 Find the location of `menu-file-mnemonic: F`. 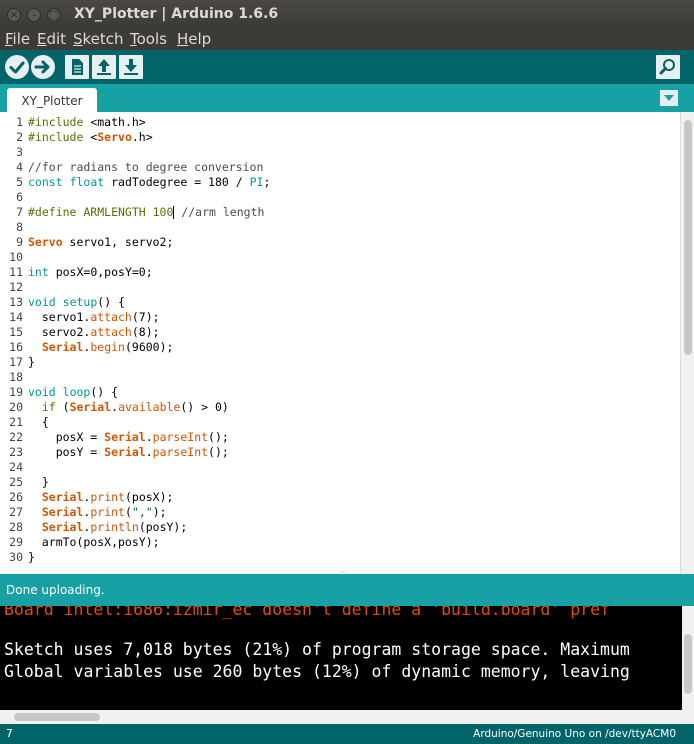

menu-file-mnemonic: F is located at coordinates (9, 39).